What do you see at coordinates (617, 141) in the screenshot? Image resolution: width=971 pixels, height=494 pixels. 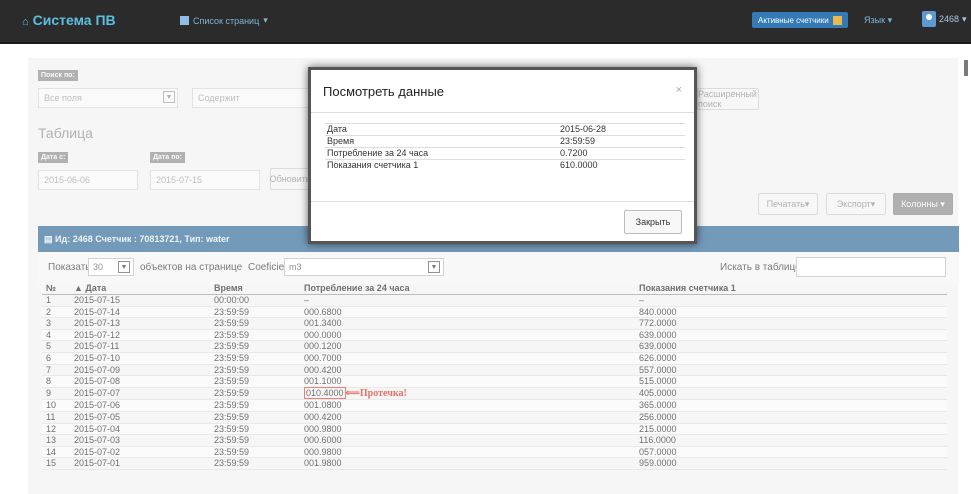 I see `modal-field-value: 23:59:59` at bounding box center [617, 141].